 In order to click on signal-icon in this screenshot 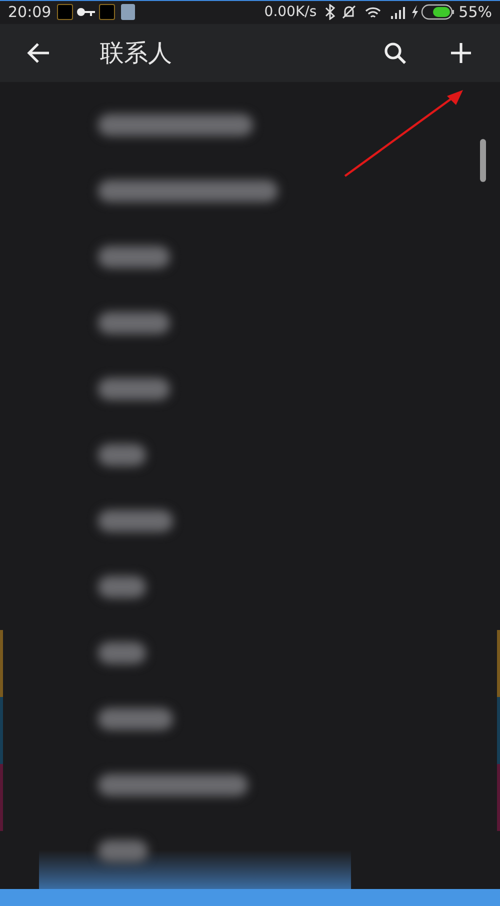, I will do `click(398, 12)`.